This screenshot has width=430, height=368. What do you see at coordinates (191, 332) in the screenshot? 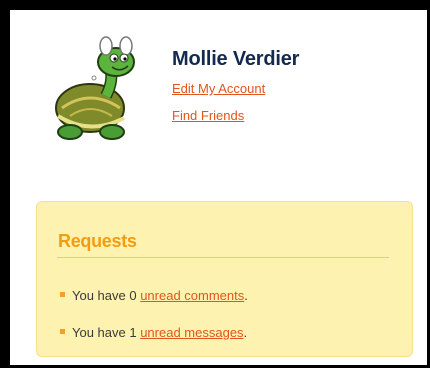
I see `unread-messages-link: unread messages` at bounding box center [191, 332].